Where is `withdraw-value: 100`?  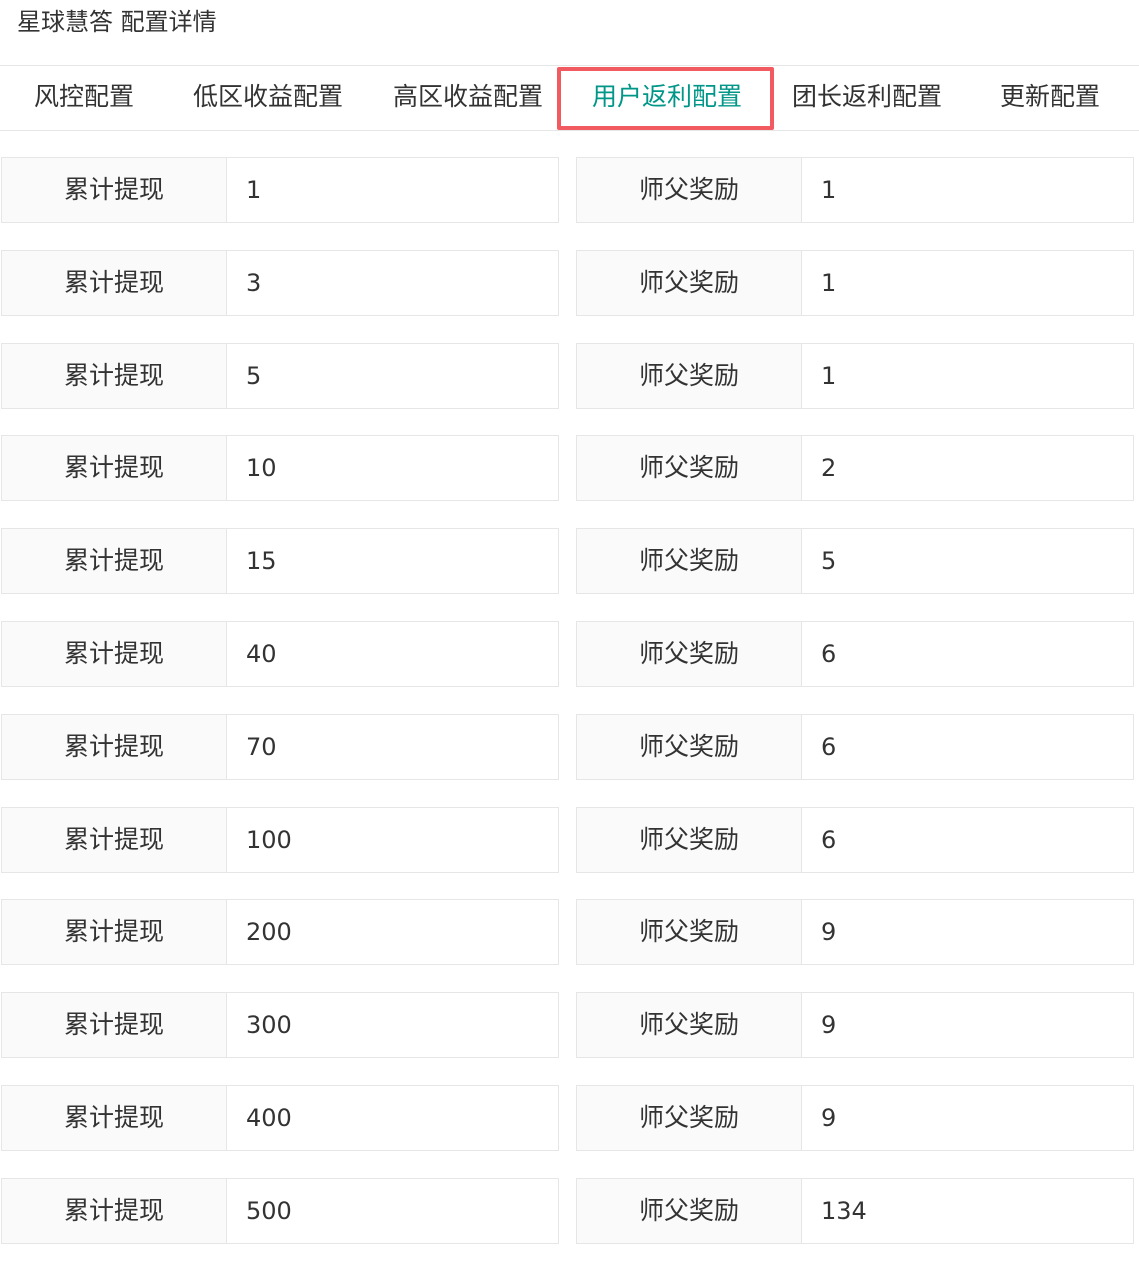
withdraw-value: 100 is located at coordinates (269, 840).